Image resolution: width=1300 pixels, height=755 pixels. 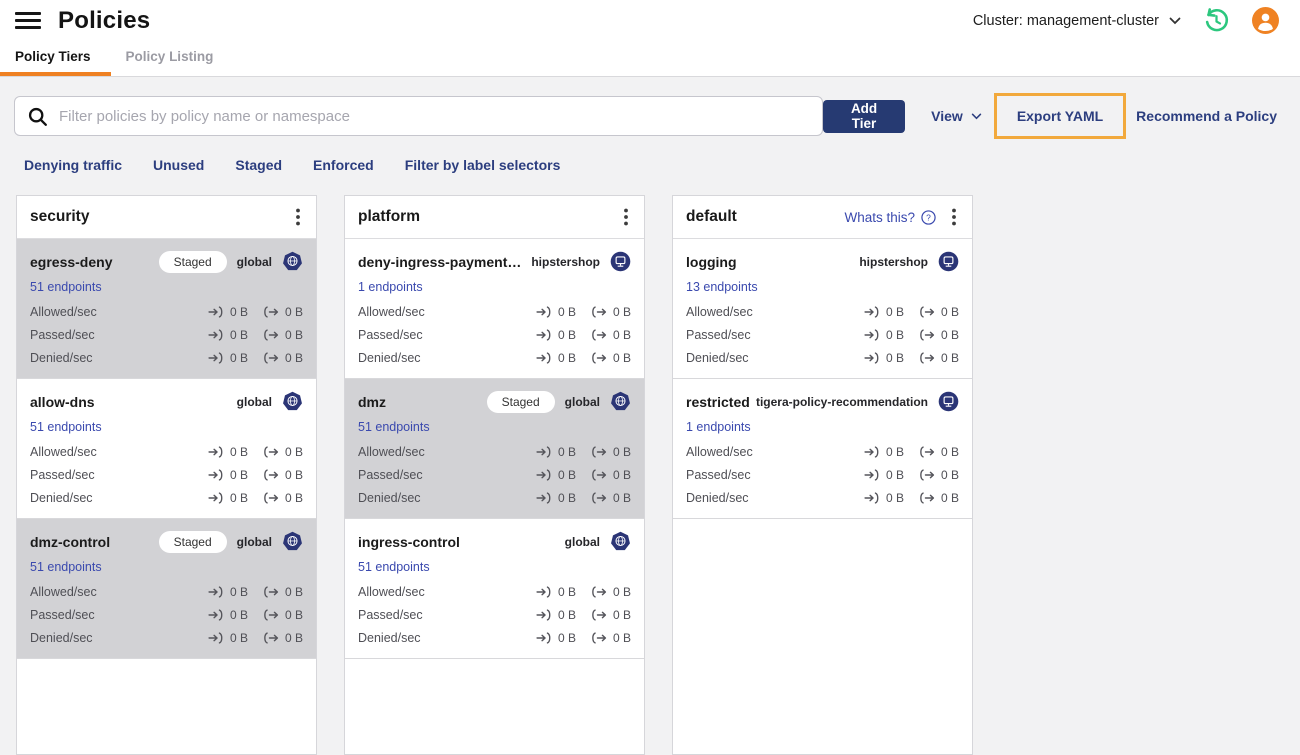 I want to click on metric-label: Allowed/sec, so click(x=63, y=312).